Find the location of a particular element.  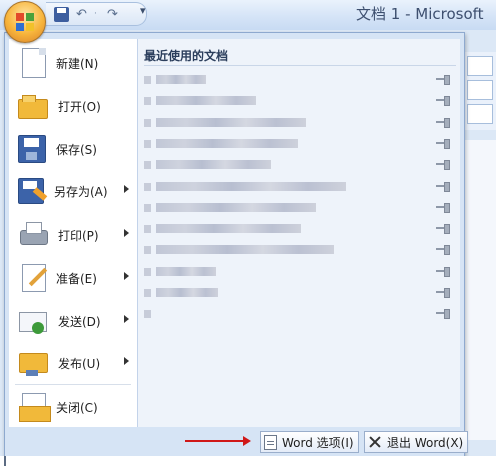

word-options-button: Word 选项(I) is located at coordinates (309, 442).